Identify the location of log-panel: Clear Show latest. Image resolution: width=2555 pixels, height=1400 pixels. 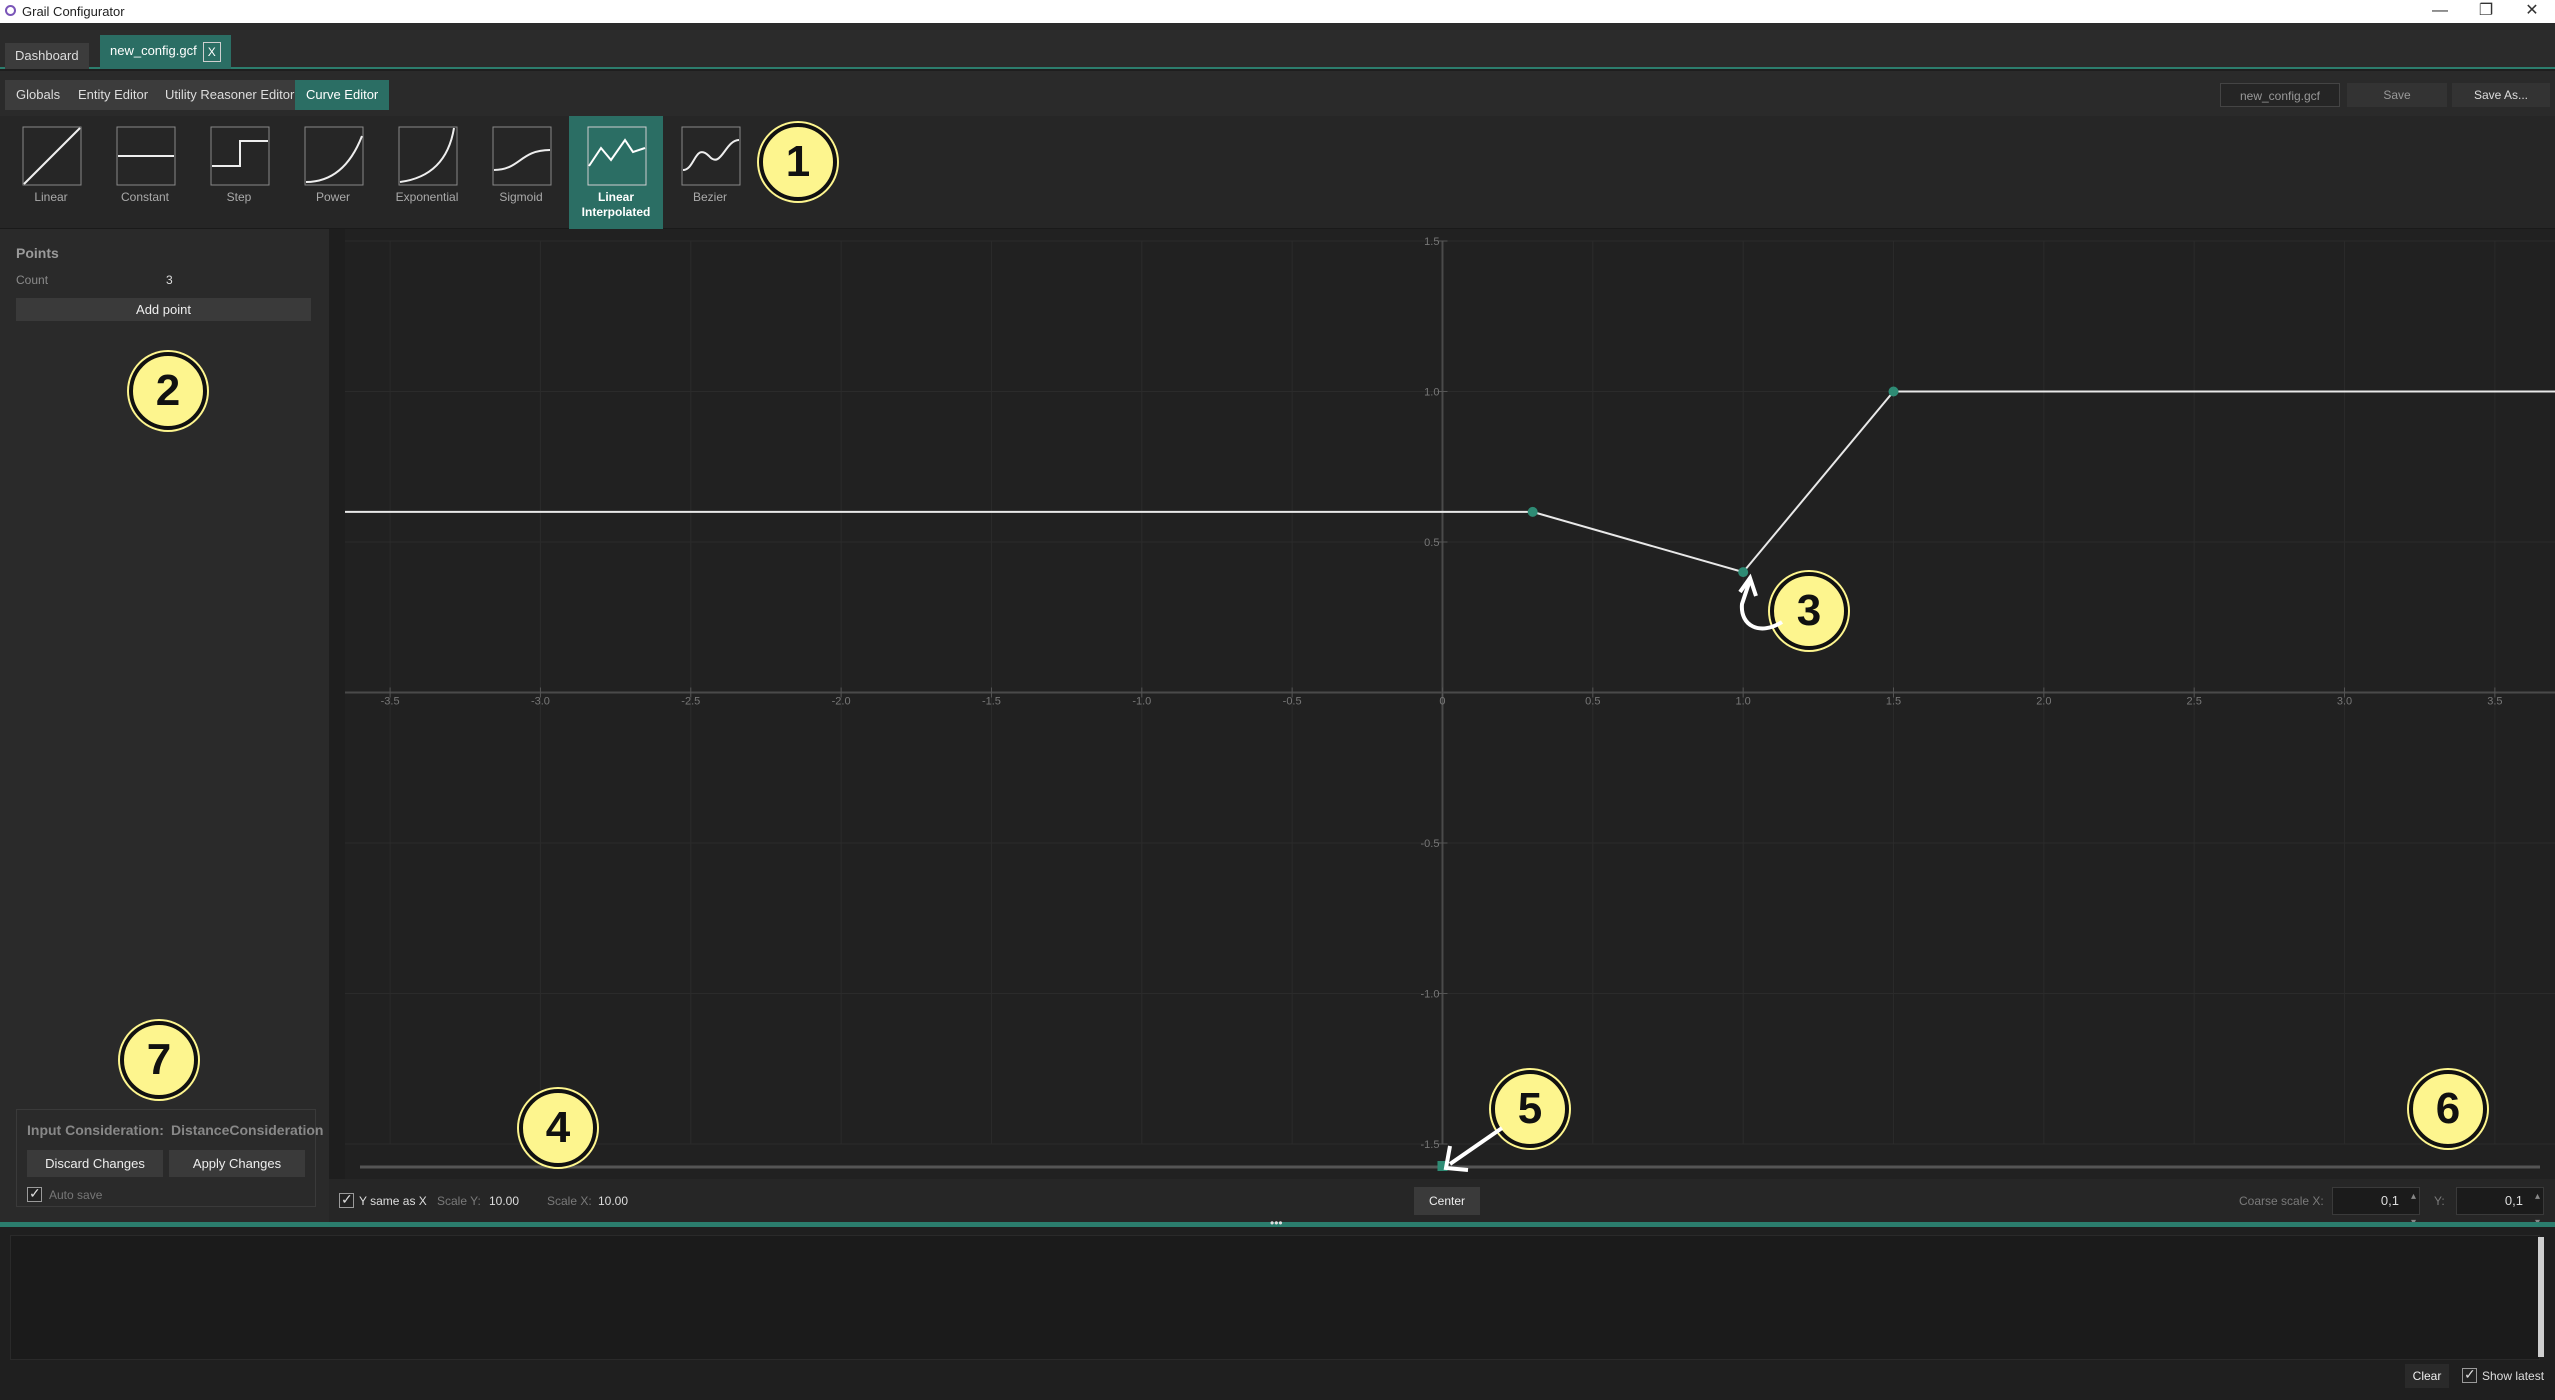
(1277, 1313).